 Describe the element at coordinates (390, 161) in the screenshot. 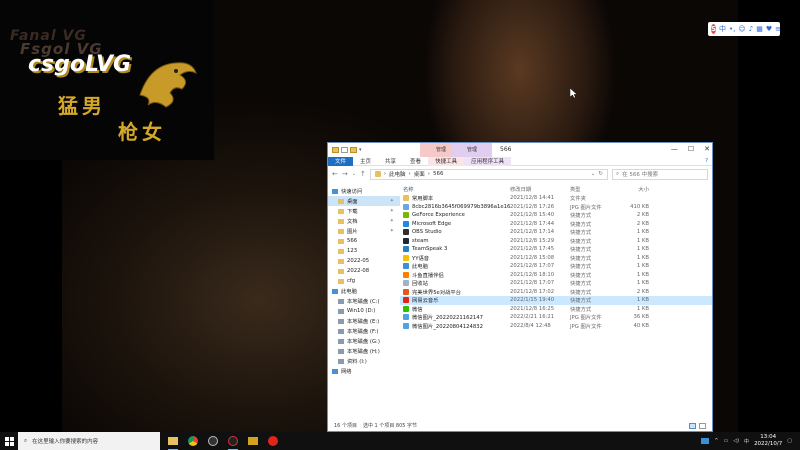

I see `tab-share: 共享` at that location.